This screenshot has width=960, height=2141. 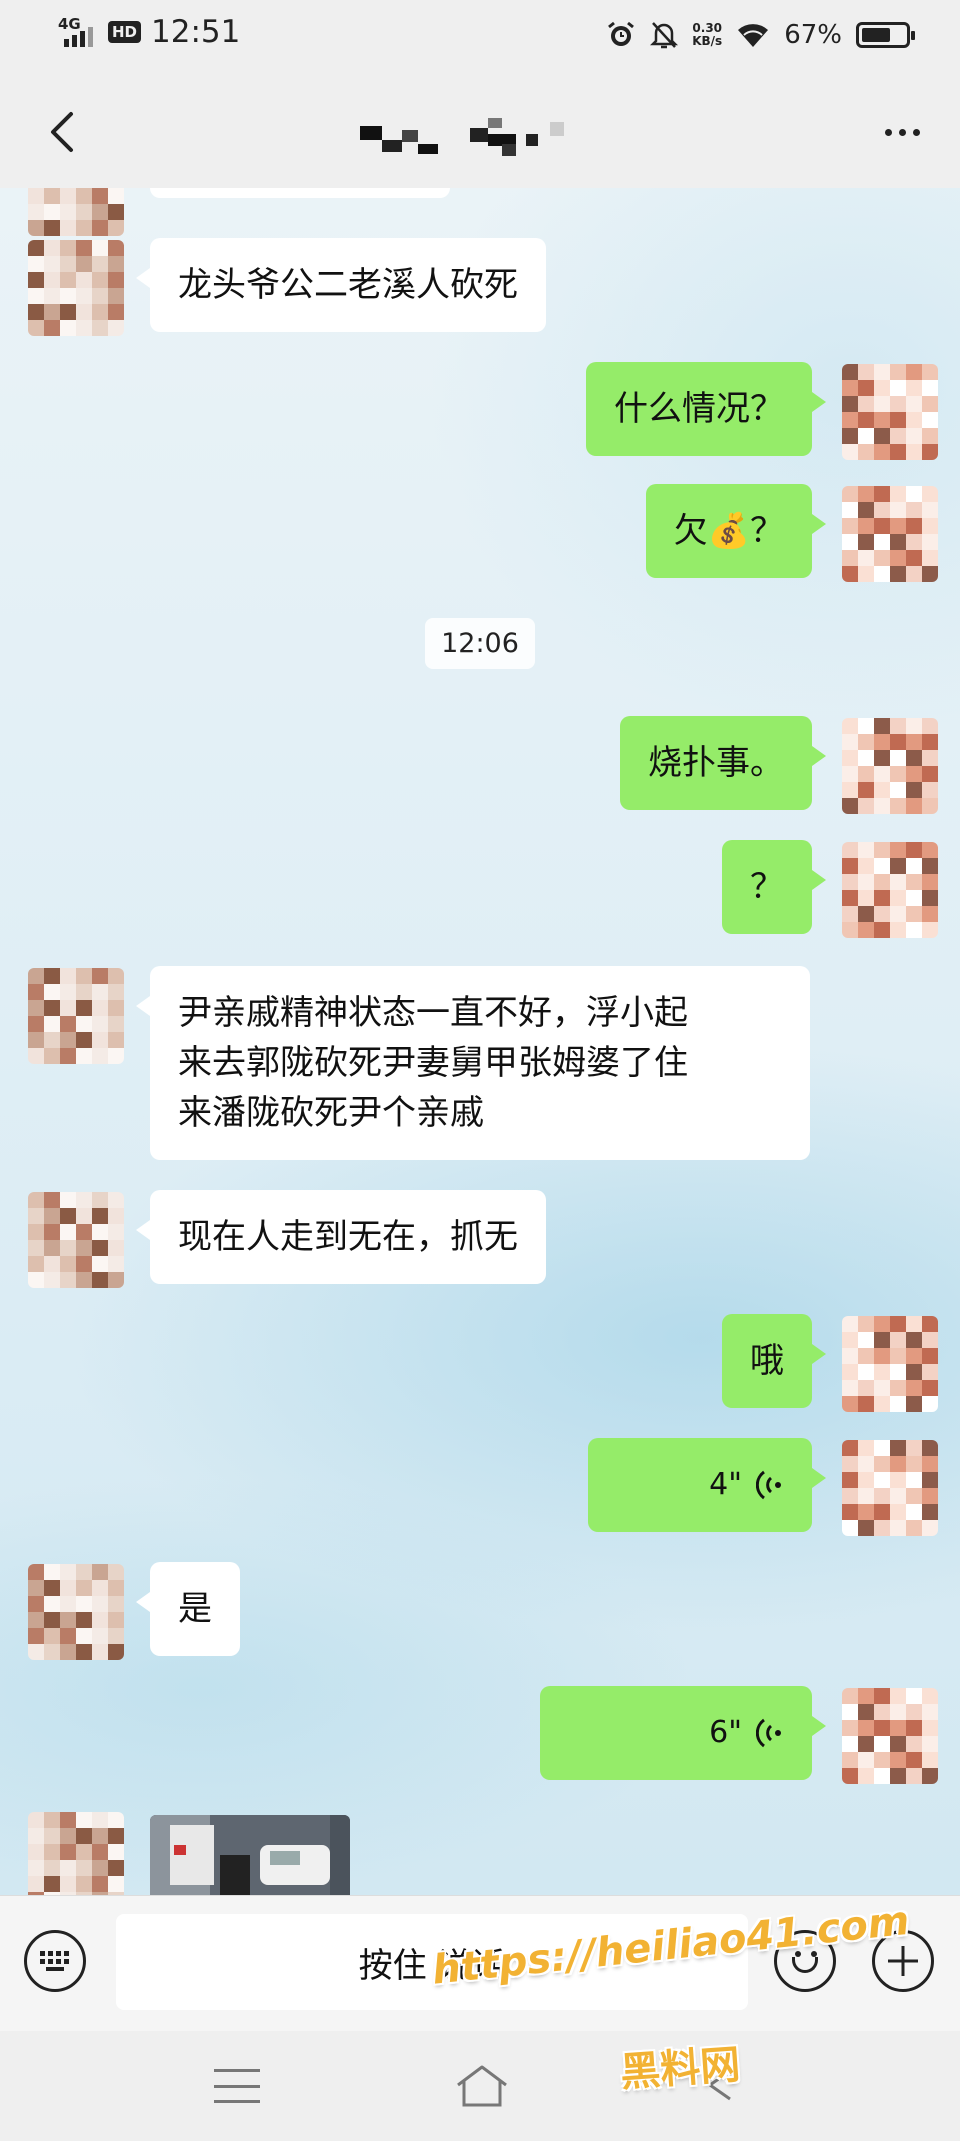 I want to click on emoji-icon, so click(x=805, y=1961).